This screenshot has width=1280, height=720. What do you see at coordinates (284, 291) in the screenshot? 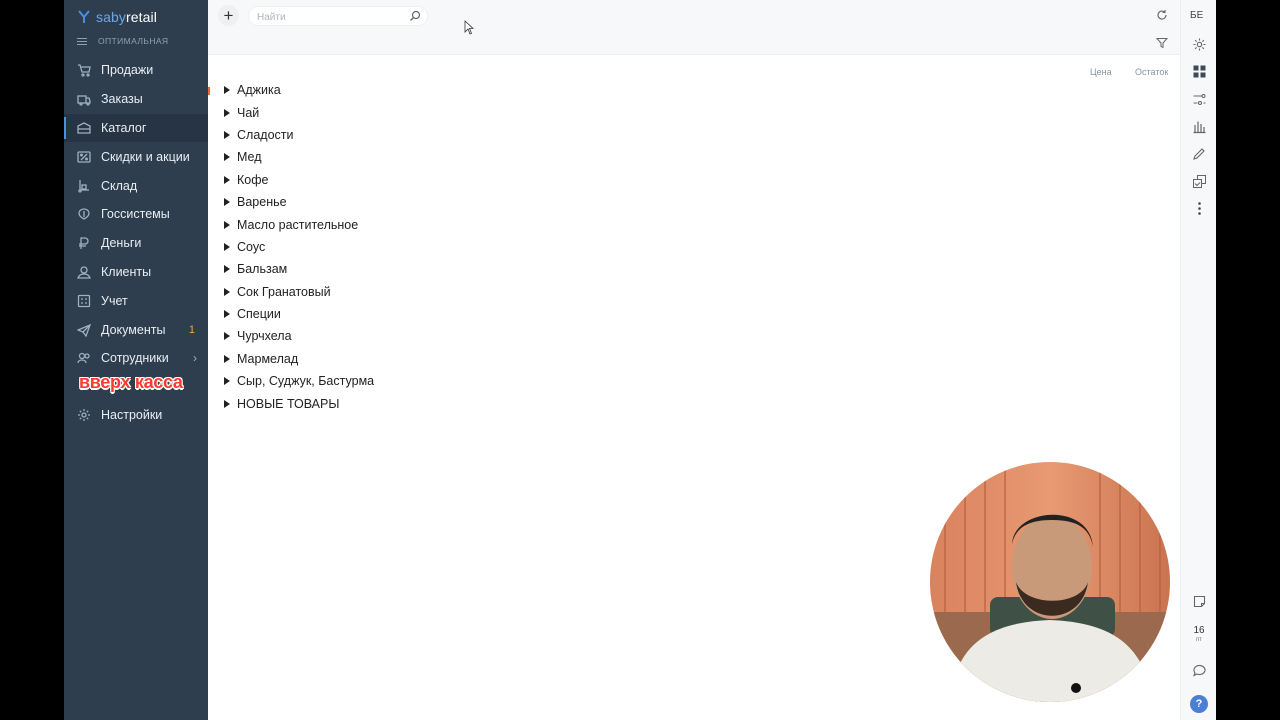
I see `catalog-folder-label: Сок Гранатовый` at bounding box center [284, 291].